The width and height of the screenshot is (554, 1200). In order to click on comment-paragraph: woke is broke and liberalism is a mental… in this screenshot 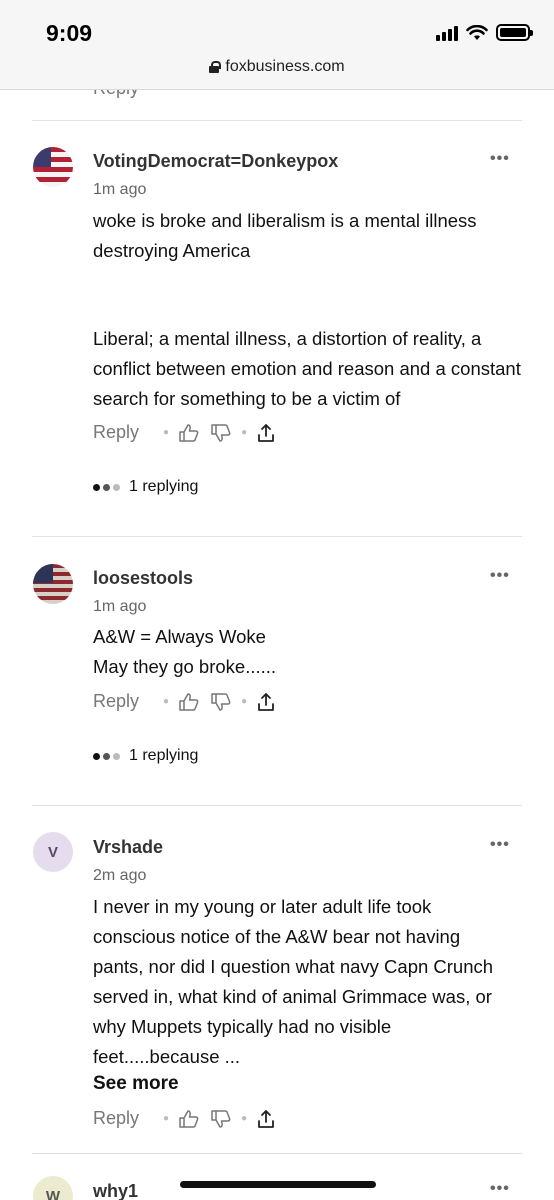, I will do `click(285, 235)`.